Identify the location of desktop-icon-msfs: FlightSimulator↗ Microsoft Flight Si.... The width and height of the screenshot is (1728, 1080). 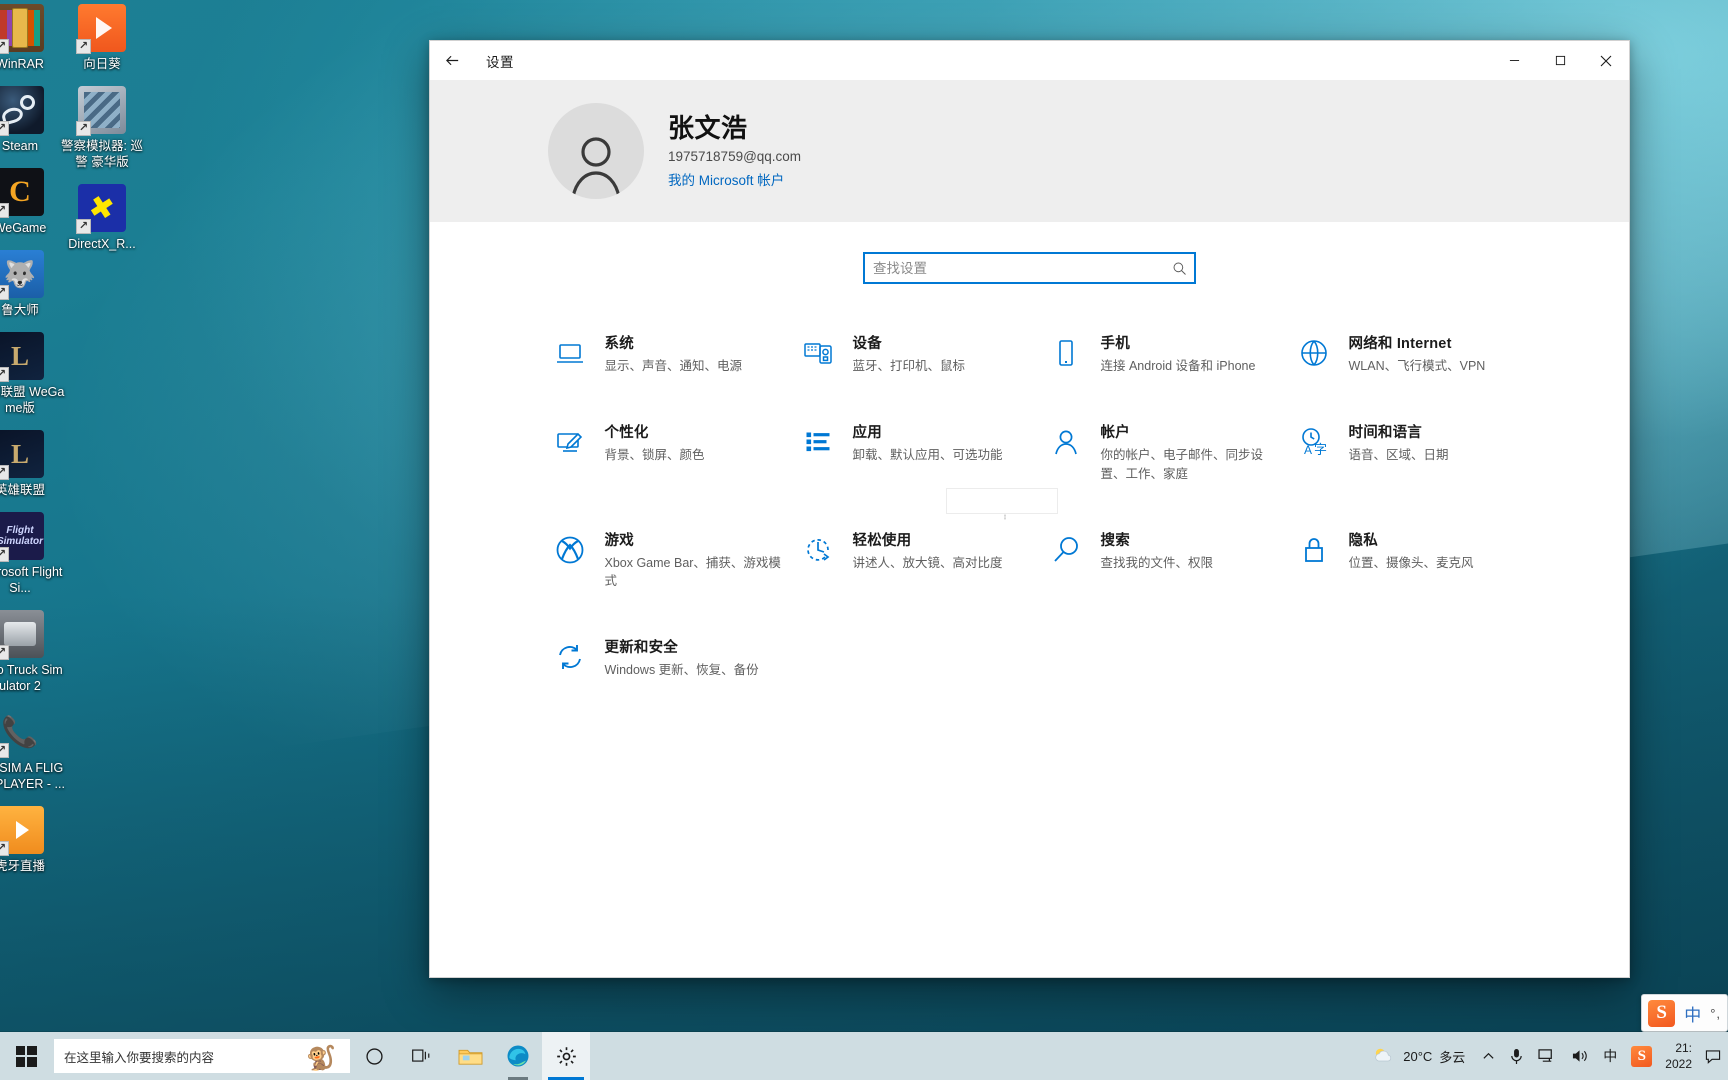
(33, 554).